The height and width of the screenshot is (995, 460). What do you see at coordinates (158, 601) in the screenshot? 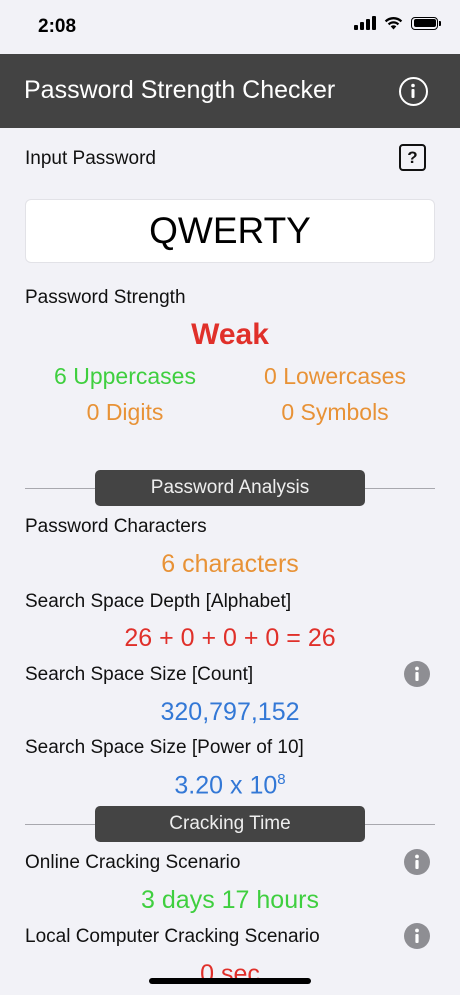
I see `depth-label: Search Space Depth [Alphabet]` at bounding box center [158, 601].